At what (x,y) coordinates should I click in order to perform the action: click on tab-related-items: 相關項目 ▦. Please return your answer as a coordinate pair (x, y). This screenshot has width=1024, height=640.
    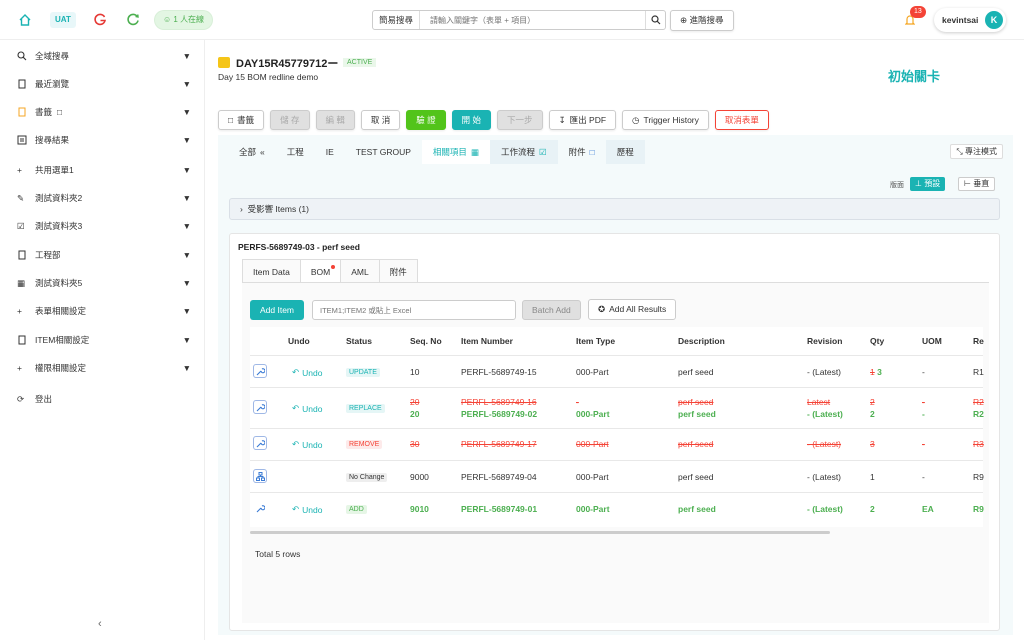
    Looking at the image, I should click on (455, 152).